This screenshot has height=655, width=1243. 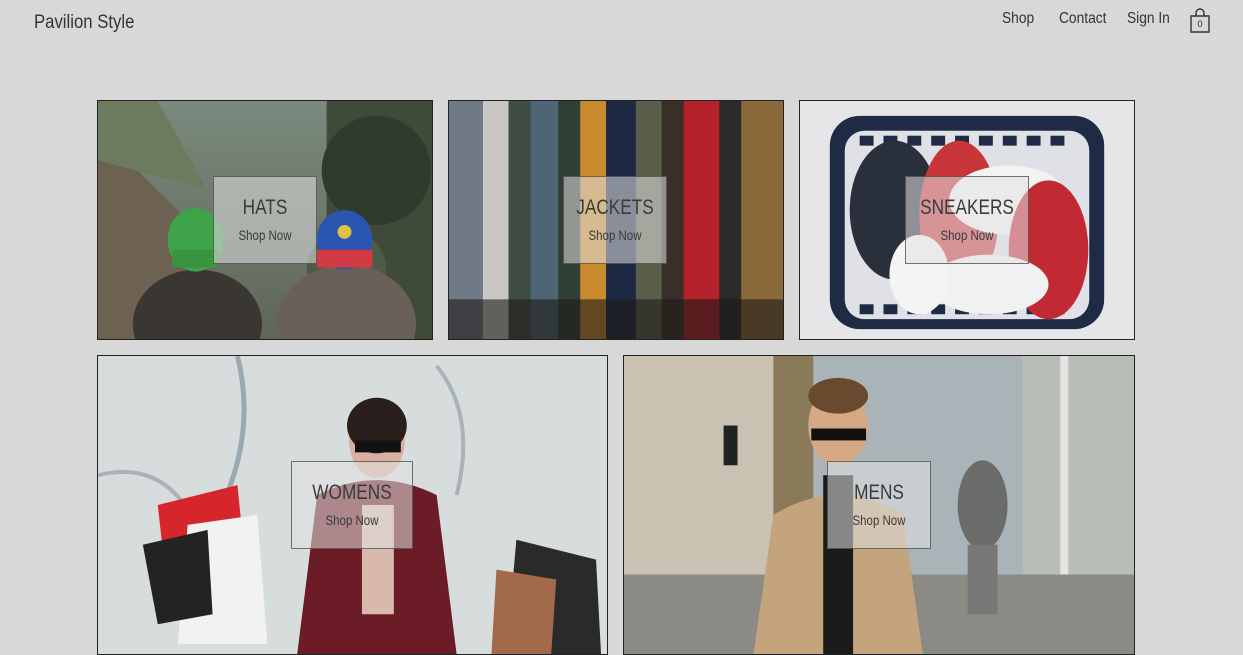 What do you see at coordinates (1148, 19) in the screenshot?
I see `nav-sign-in-link: Sign In` at bounding box center [1148, 19].